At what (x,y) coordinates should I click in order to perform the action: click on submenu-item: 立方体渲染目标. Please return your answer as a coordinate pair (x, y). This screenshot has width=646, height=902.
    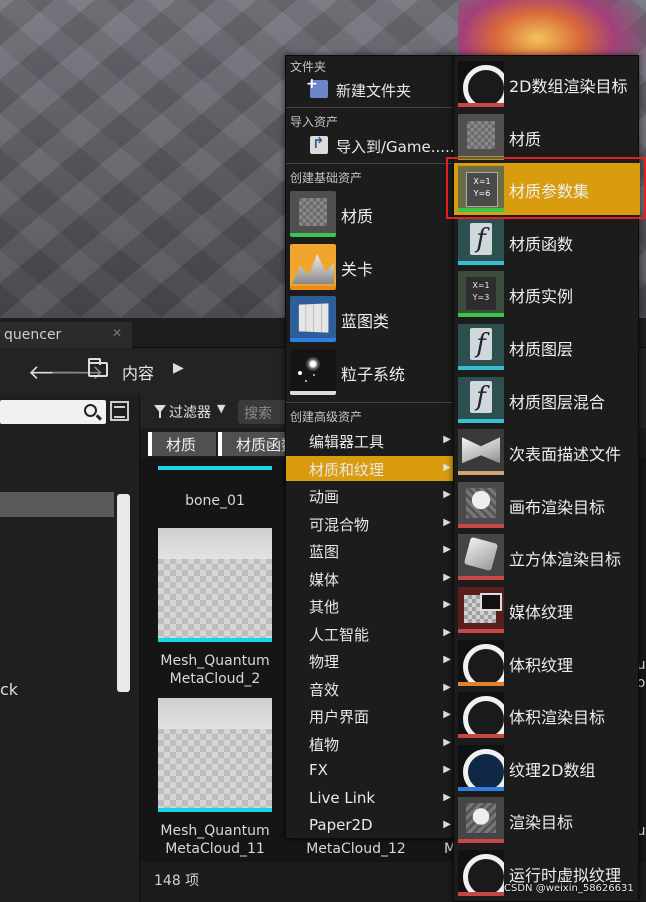
    Looking at the image, I should click on (547, 557).